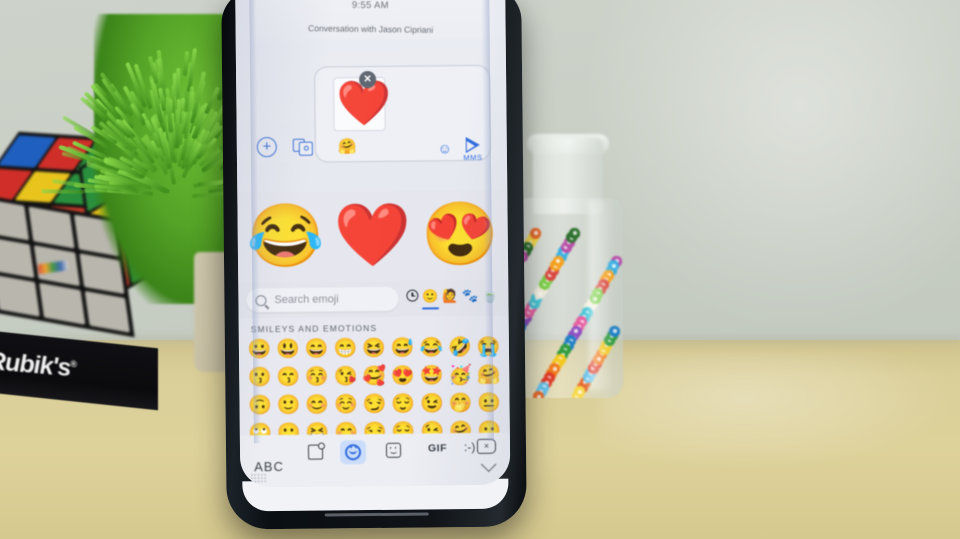 This screenshot has width=960, height=539. I want to click on emoji-cell: 😁, so click(345, 349).